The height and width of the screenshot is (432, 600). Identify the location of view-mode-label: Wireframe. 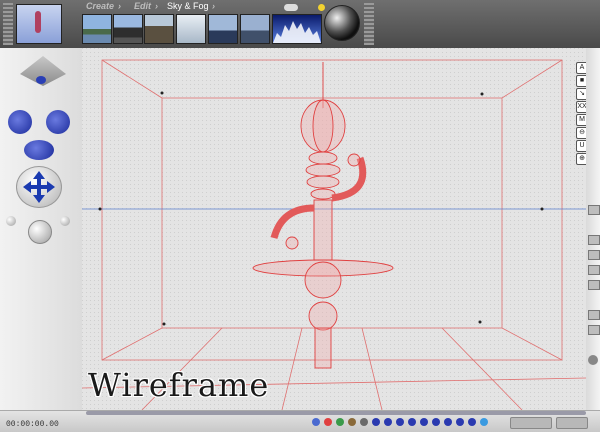
(179, 385).